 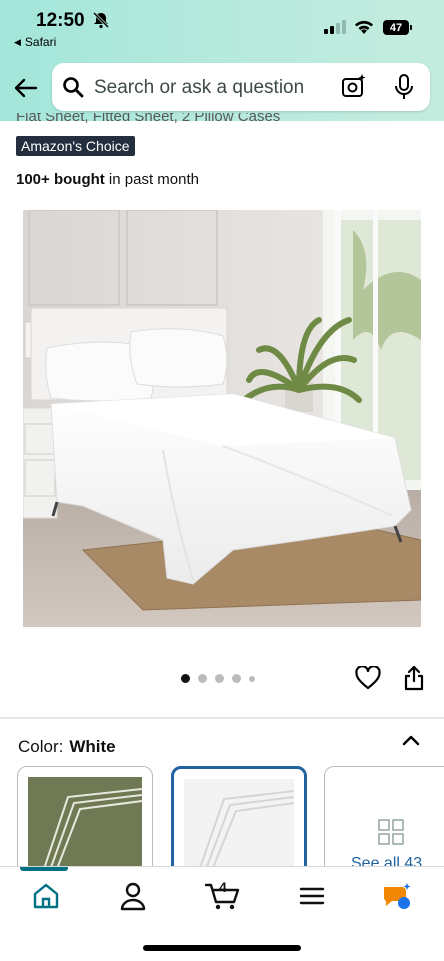 I want to click on account-icon, so click(x=133, y=896).